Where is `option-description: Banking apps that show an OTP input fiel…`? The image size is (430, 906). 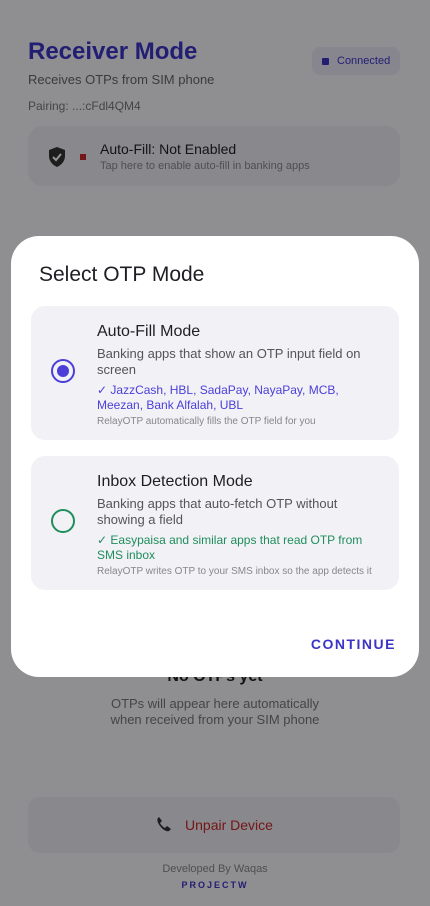
option-description: Banking apps that show an OTP input fiel… is located at coordinates (229, 361).